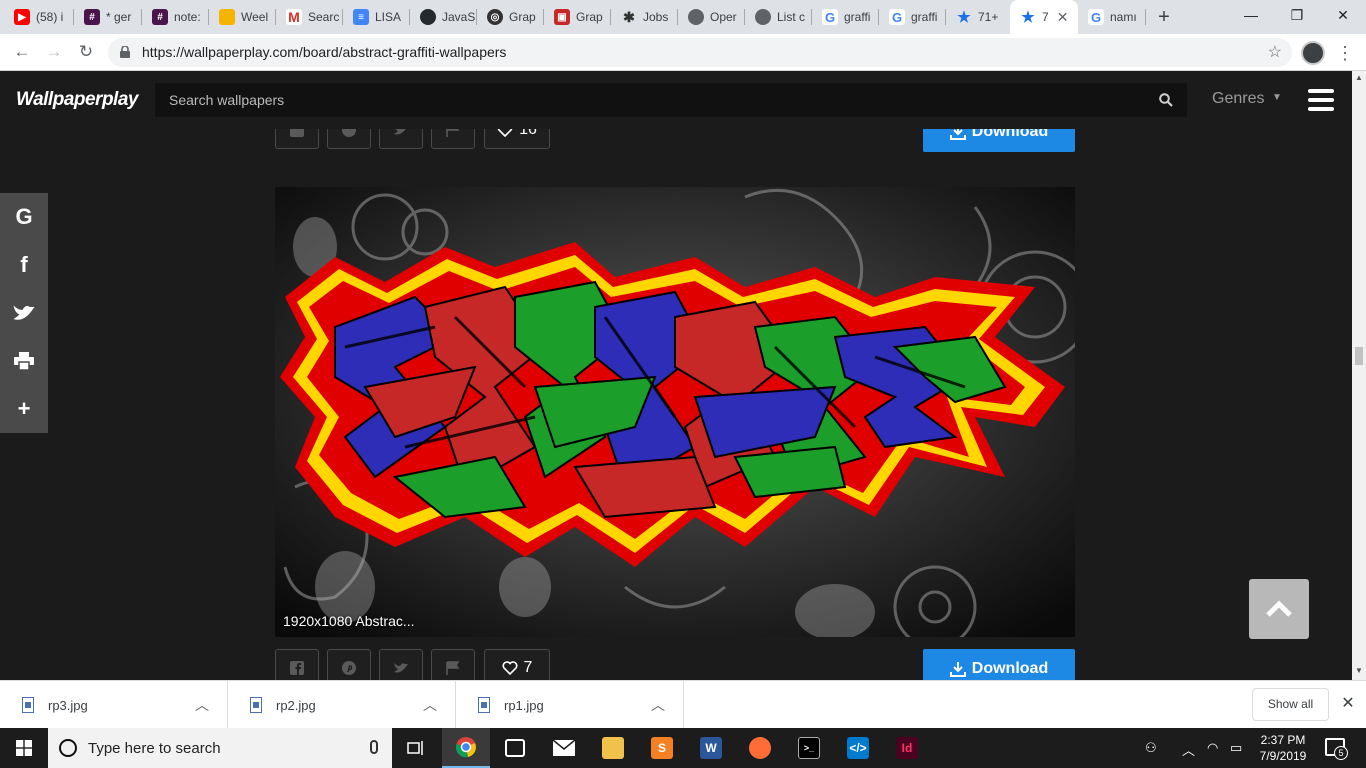 The height and width of the screenshot is (768, 1366). I want to click on close-window-button: ✕, so click(1343, 15).